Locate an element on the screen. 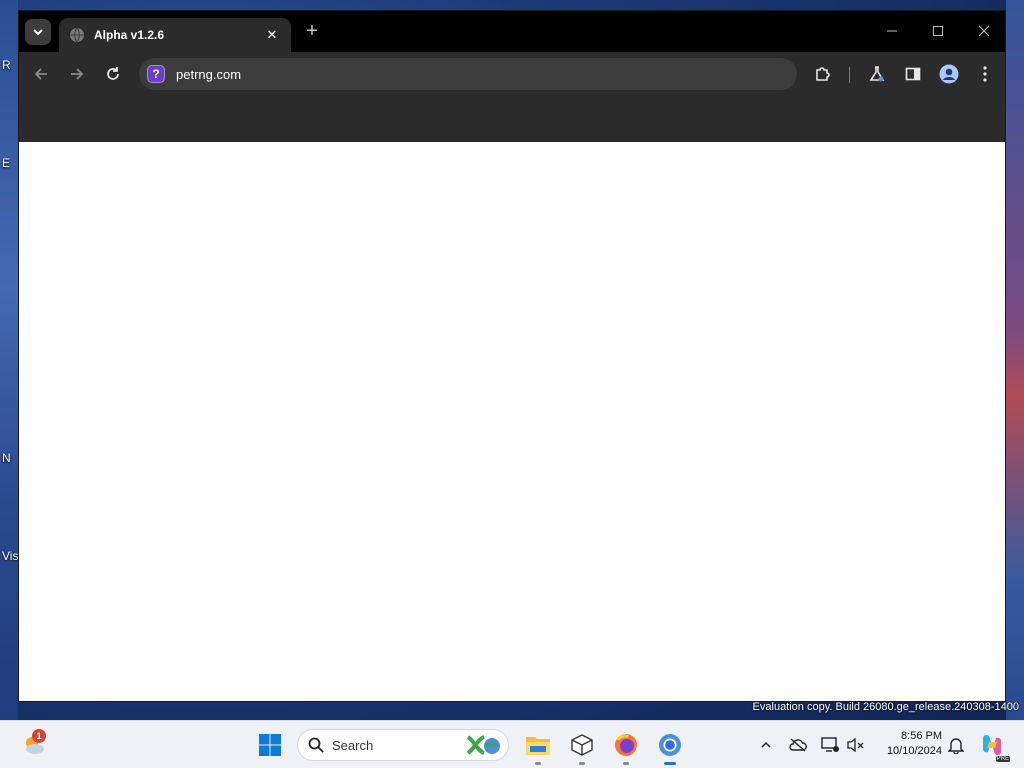 The width and height of the screenshot is (1024, 768). network-icon is located at coordinates (830, 744).